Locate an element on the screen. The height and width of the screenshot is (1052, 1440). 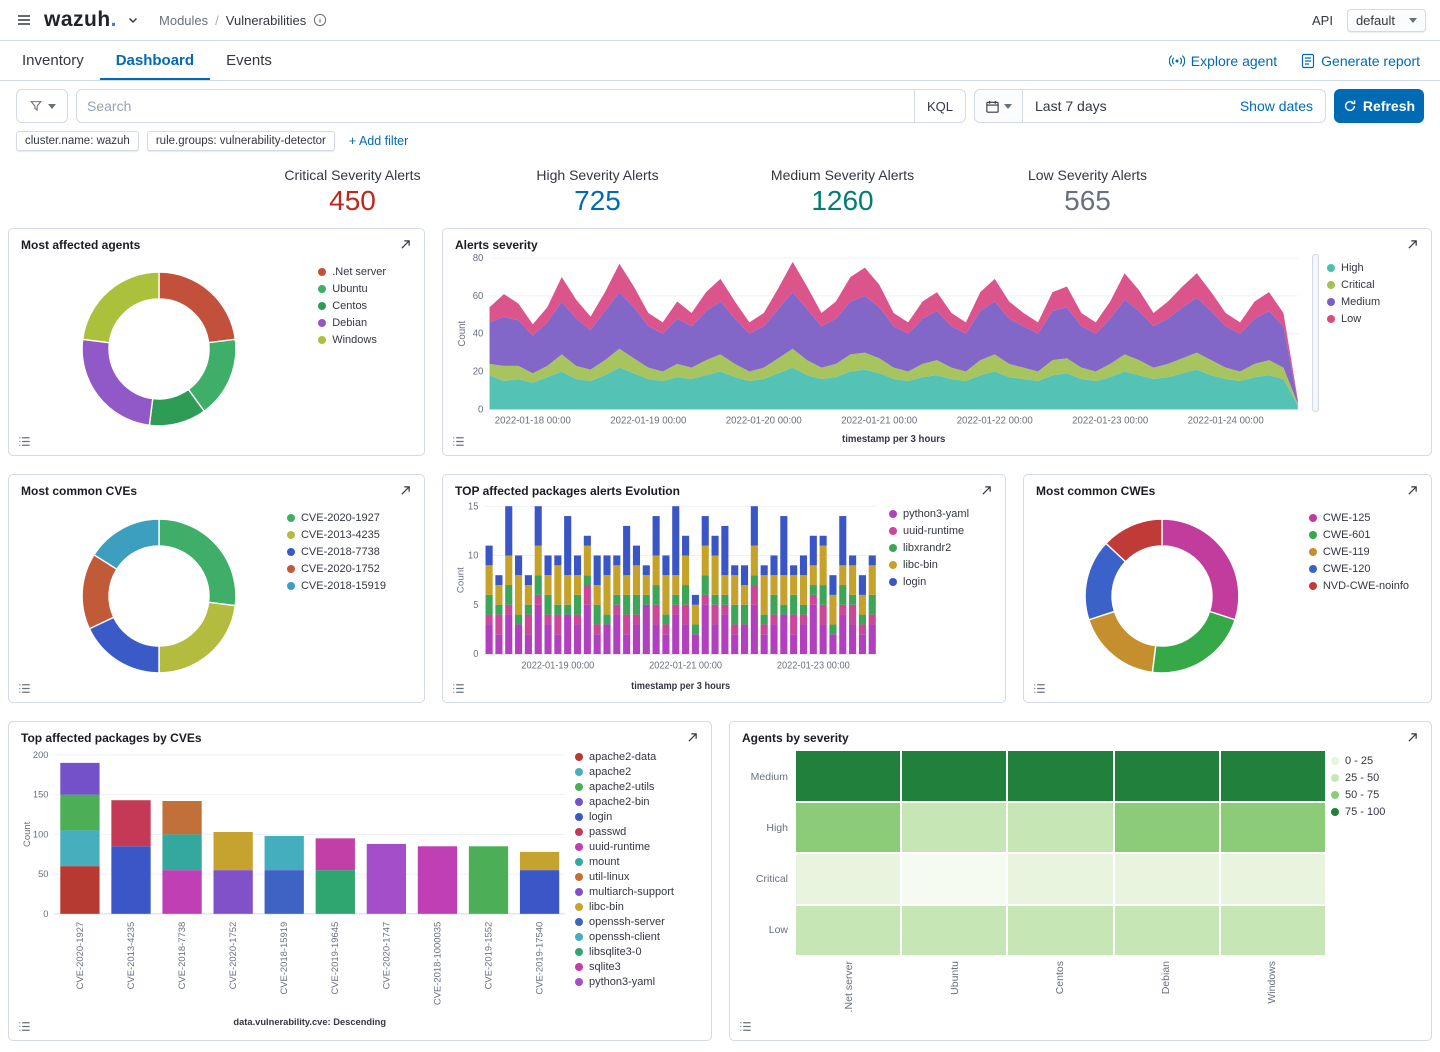
legend-item-CWE-119: CWE-119 is located at coordinates (1358, 552).